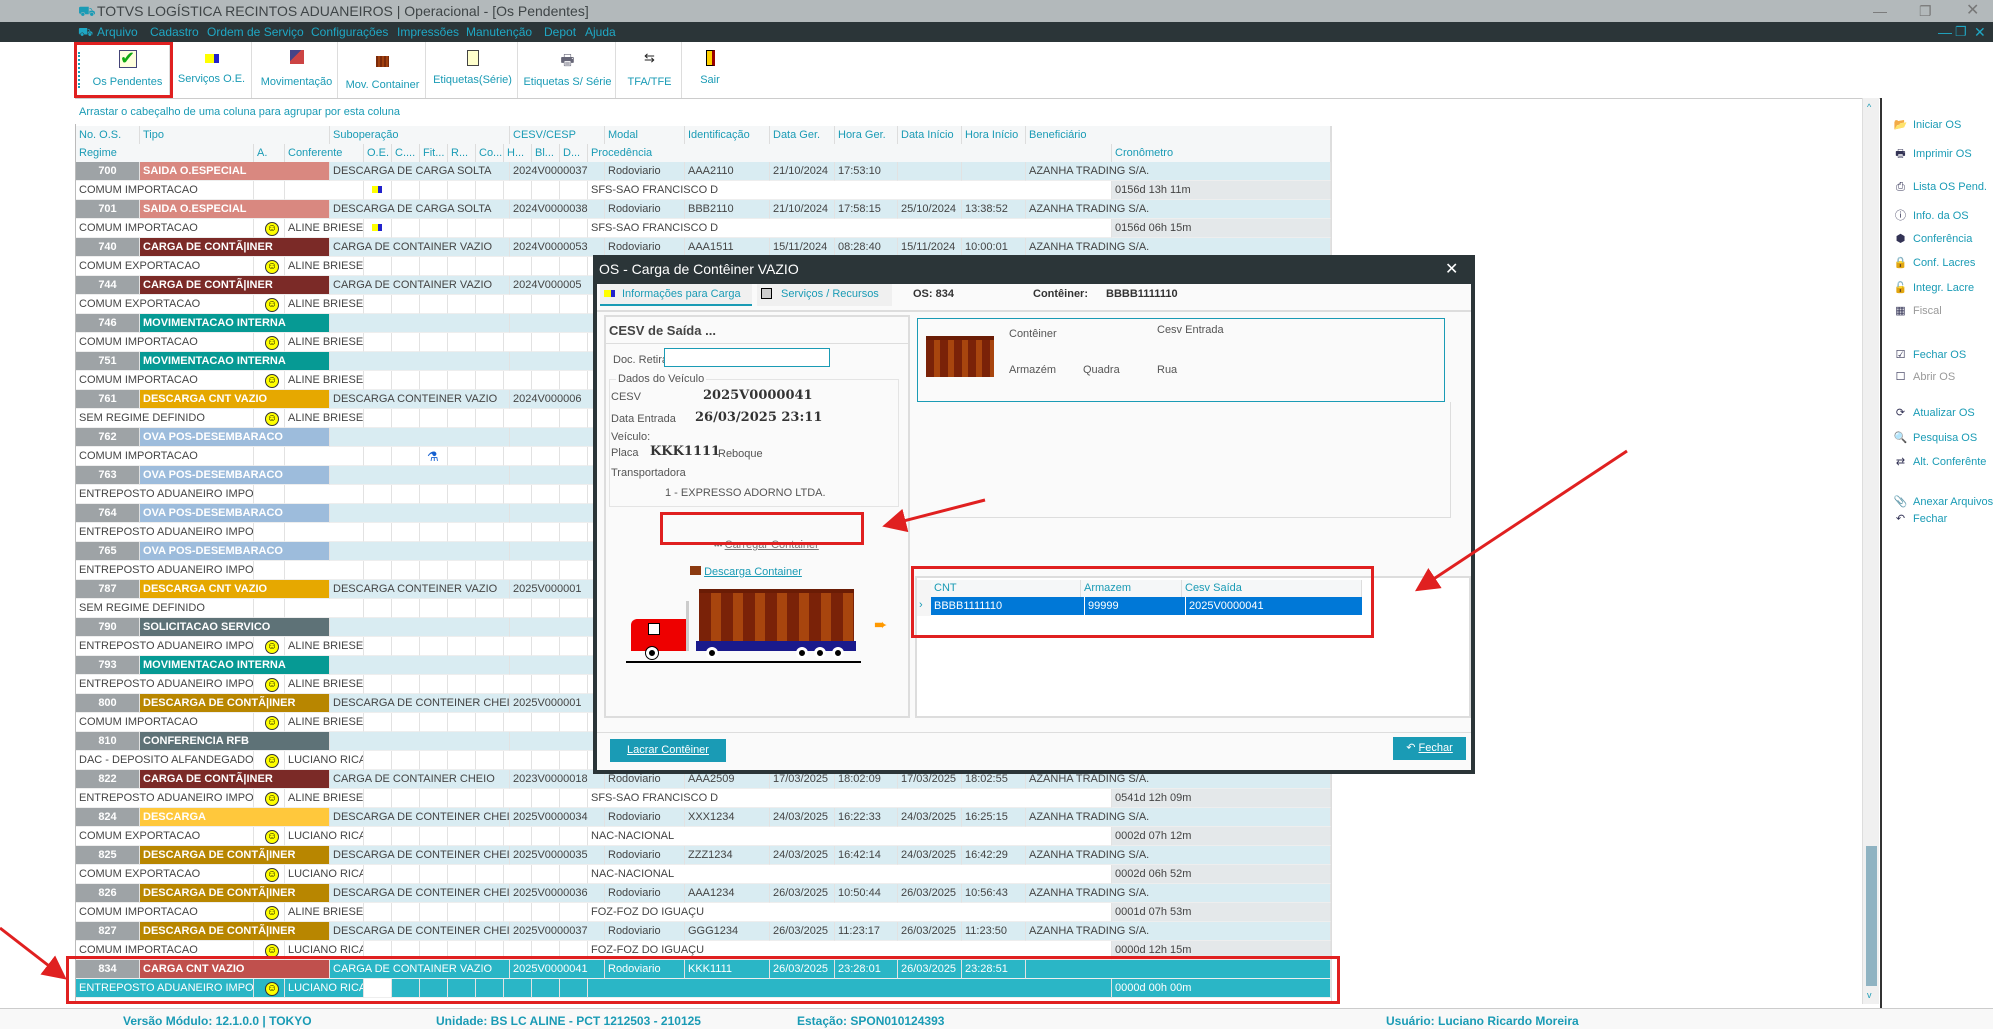 The width and height of the screenshot is (1993, 1029). Describe the element at coordinates (462, 266) in the screenshot. I see `row-740-r` at that location.